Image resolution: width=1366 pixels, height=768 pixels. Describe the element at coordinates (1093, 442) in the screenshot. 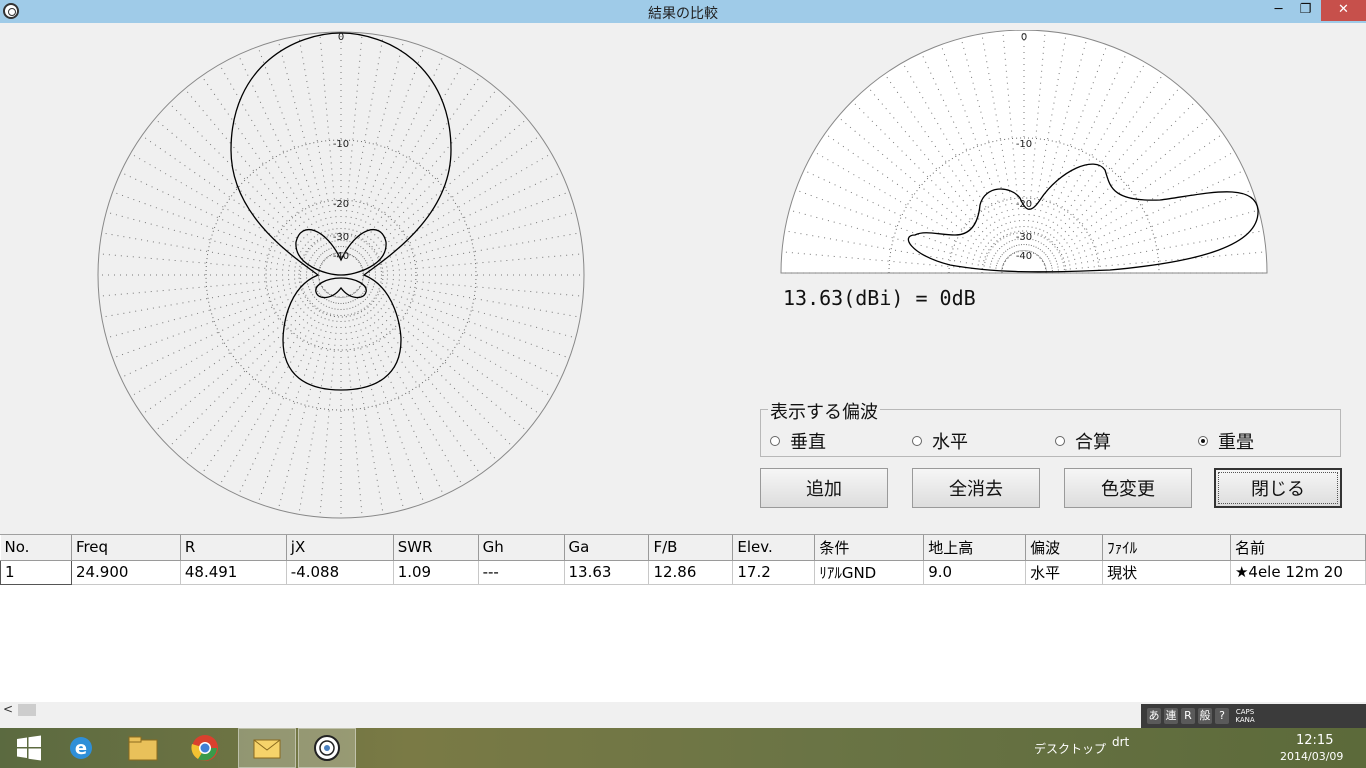

I see `radio-combined-label: 合算` at that location.